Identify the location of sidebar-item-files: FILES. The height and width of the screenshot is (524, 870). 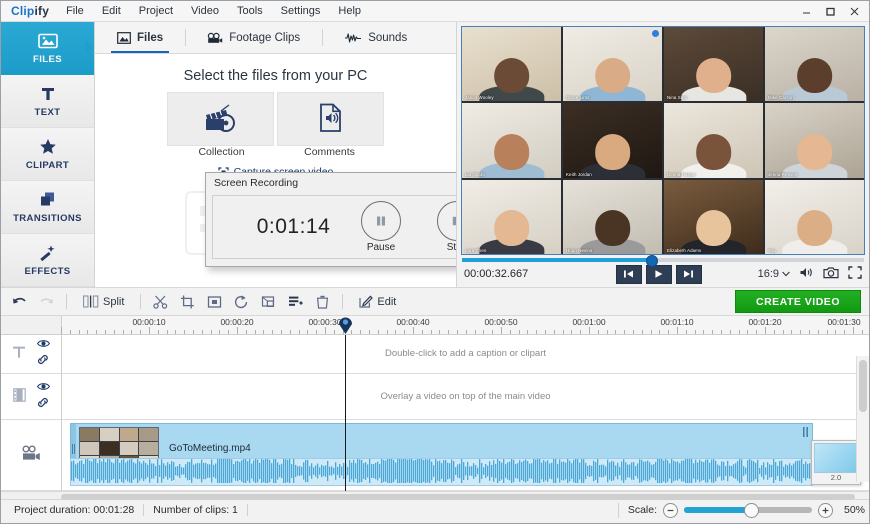
(47, 48).